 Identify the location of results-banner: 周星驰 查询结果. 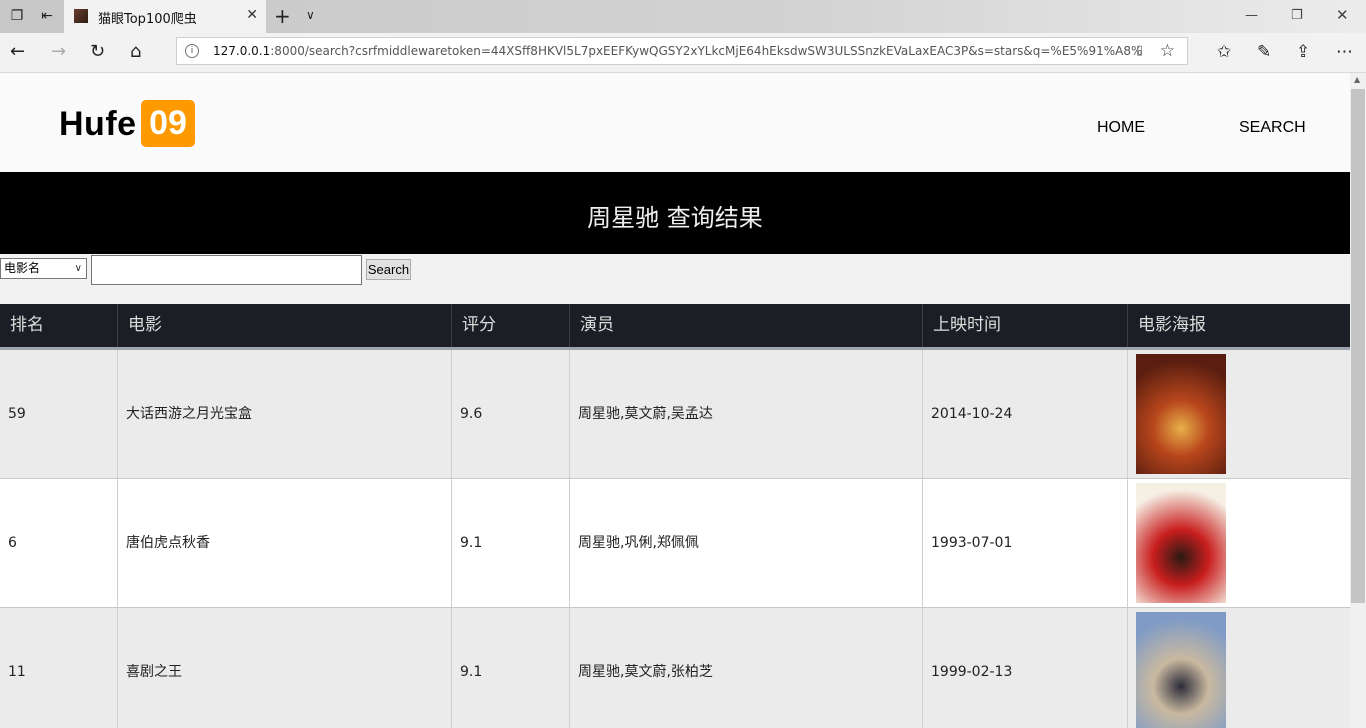
(675, 213).